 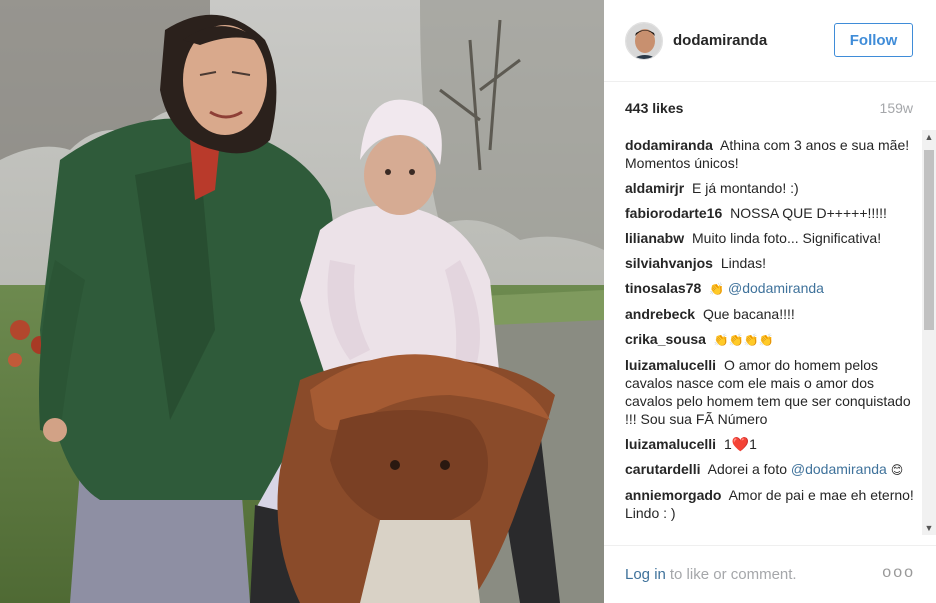 What do you see at coordinates (654, 110) in the screenshot?
I see `likes-count: 443 likes` at bounding box center [654, 110].